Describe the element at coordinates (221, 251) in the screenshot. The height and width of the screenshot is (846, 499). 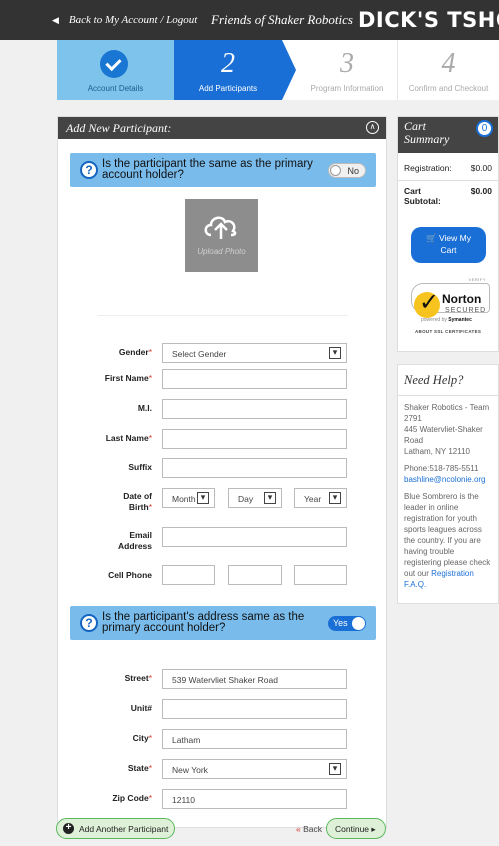
I see `upload-photo-label: Upload Photo` at that location.